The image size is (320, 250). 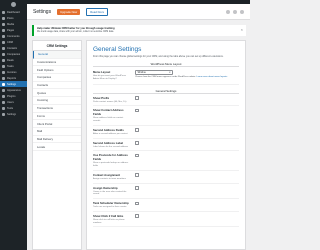 What do you see at coordinates (110, 193) in the screenshot?
I see `setting-desc: Owner is the user who created the record` at bounding box center [110, 193].